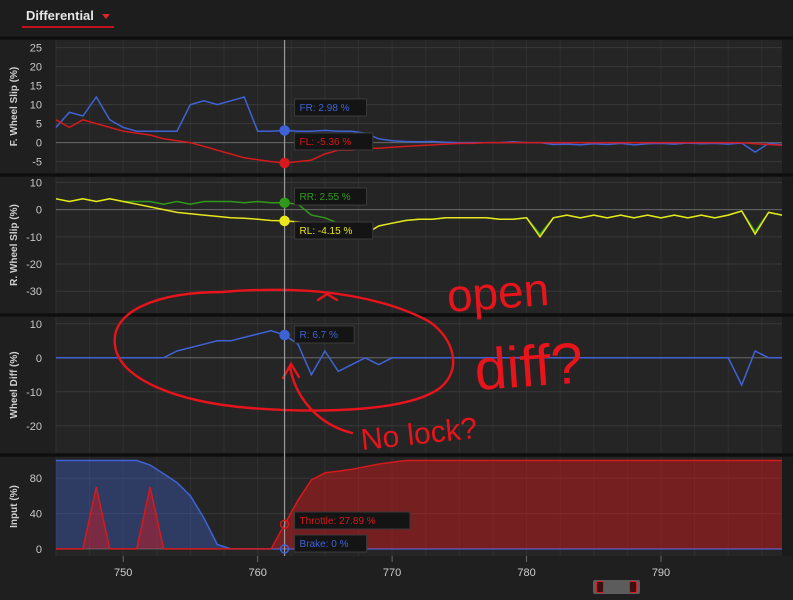 The width and height of the screenshot is (793, 600). Describe the element at coordinates (123, 573) in the screenshot. I see `x-tick-label: 750` at that location.